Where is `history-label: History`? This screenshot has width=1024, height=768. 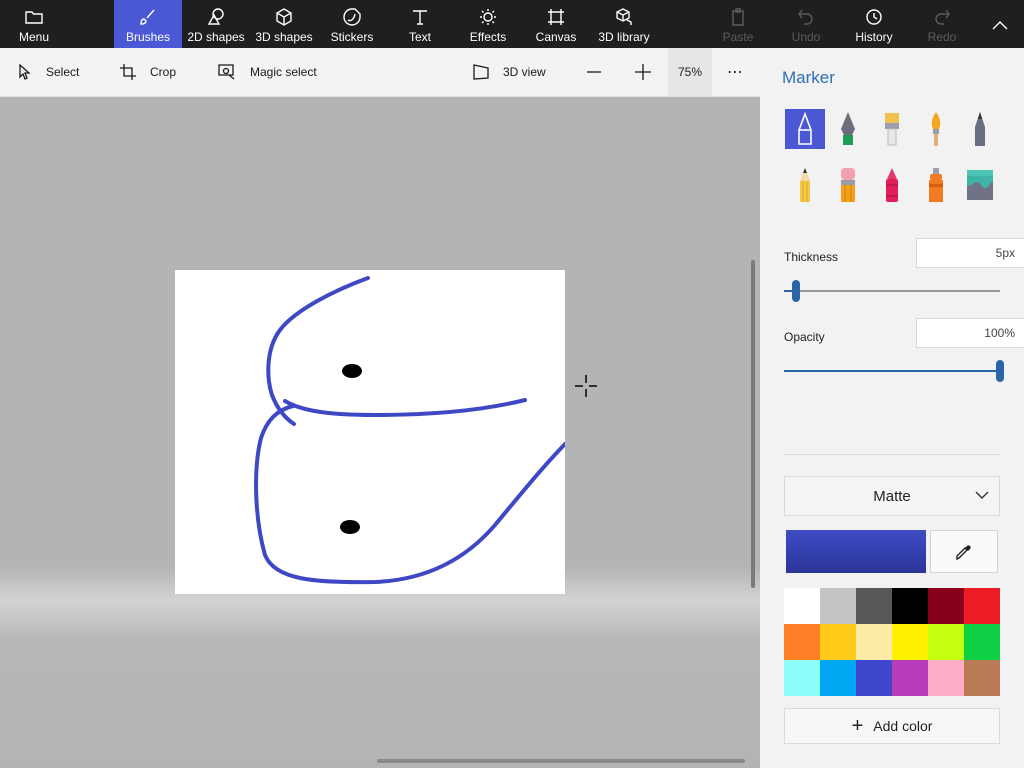 history-label: History is located at coordinates (874, 37).